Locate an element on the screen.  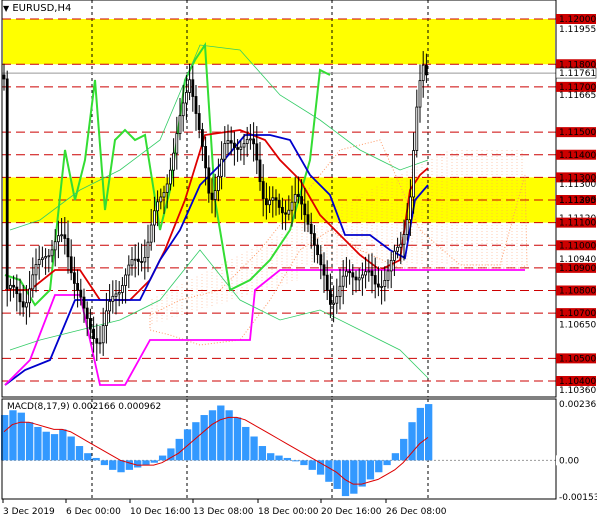
price-label-11: 1.11100 is located at coordinates (577, 224).